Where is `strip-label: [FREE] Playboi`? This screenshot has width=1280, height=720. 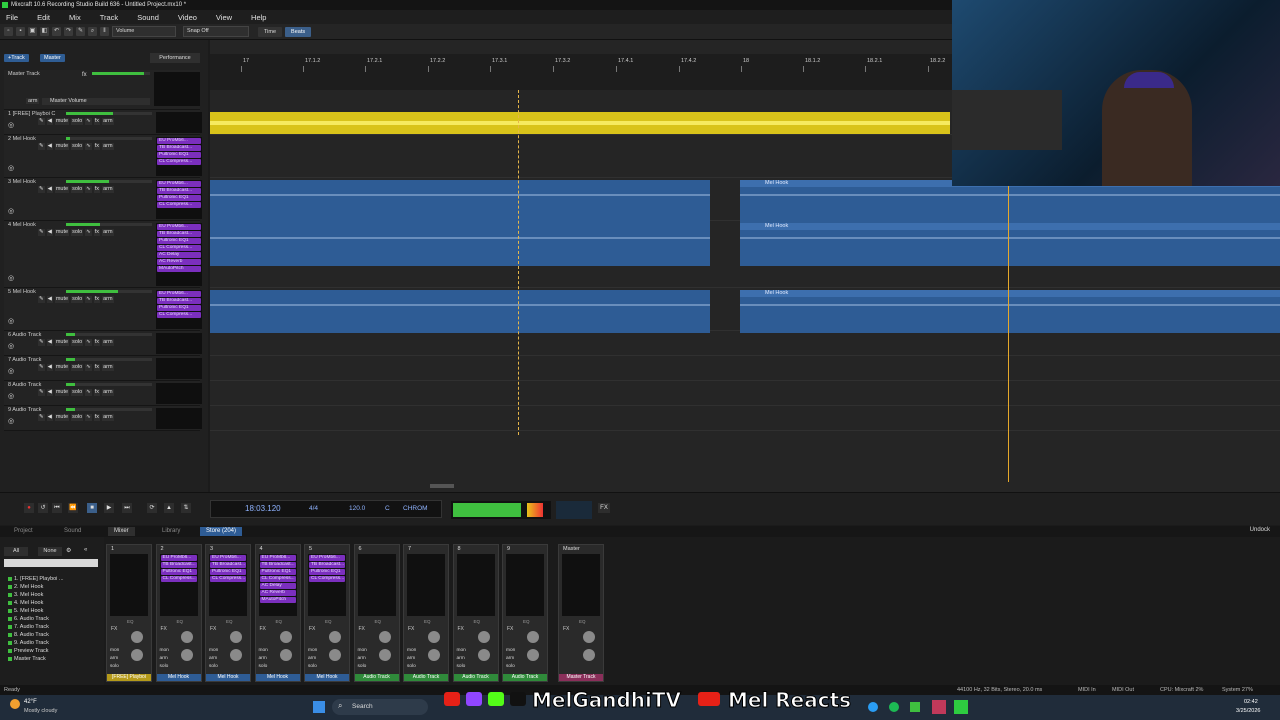
strip-label: [FREE] Playboi is located at coordinates (129, 677).